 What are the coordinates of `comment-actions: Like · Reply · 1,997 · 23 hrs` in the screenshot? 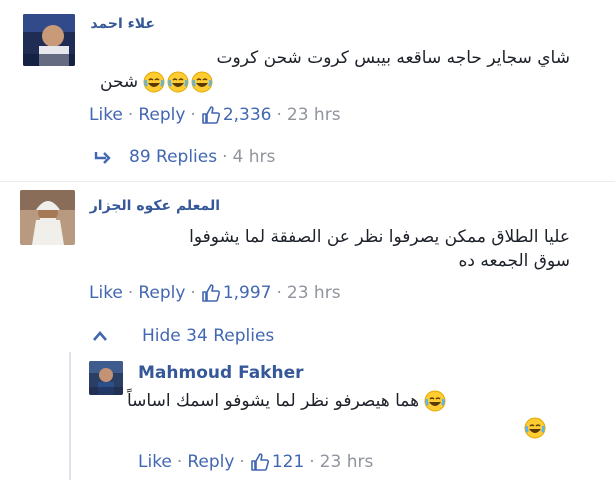 It's located at (215, 293).